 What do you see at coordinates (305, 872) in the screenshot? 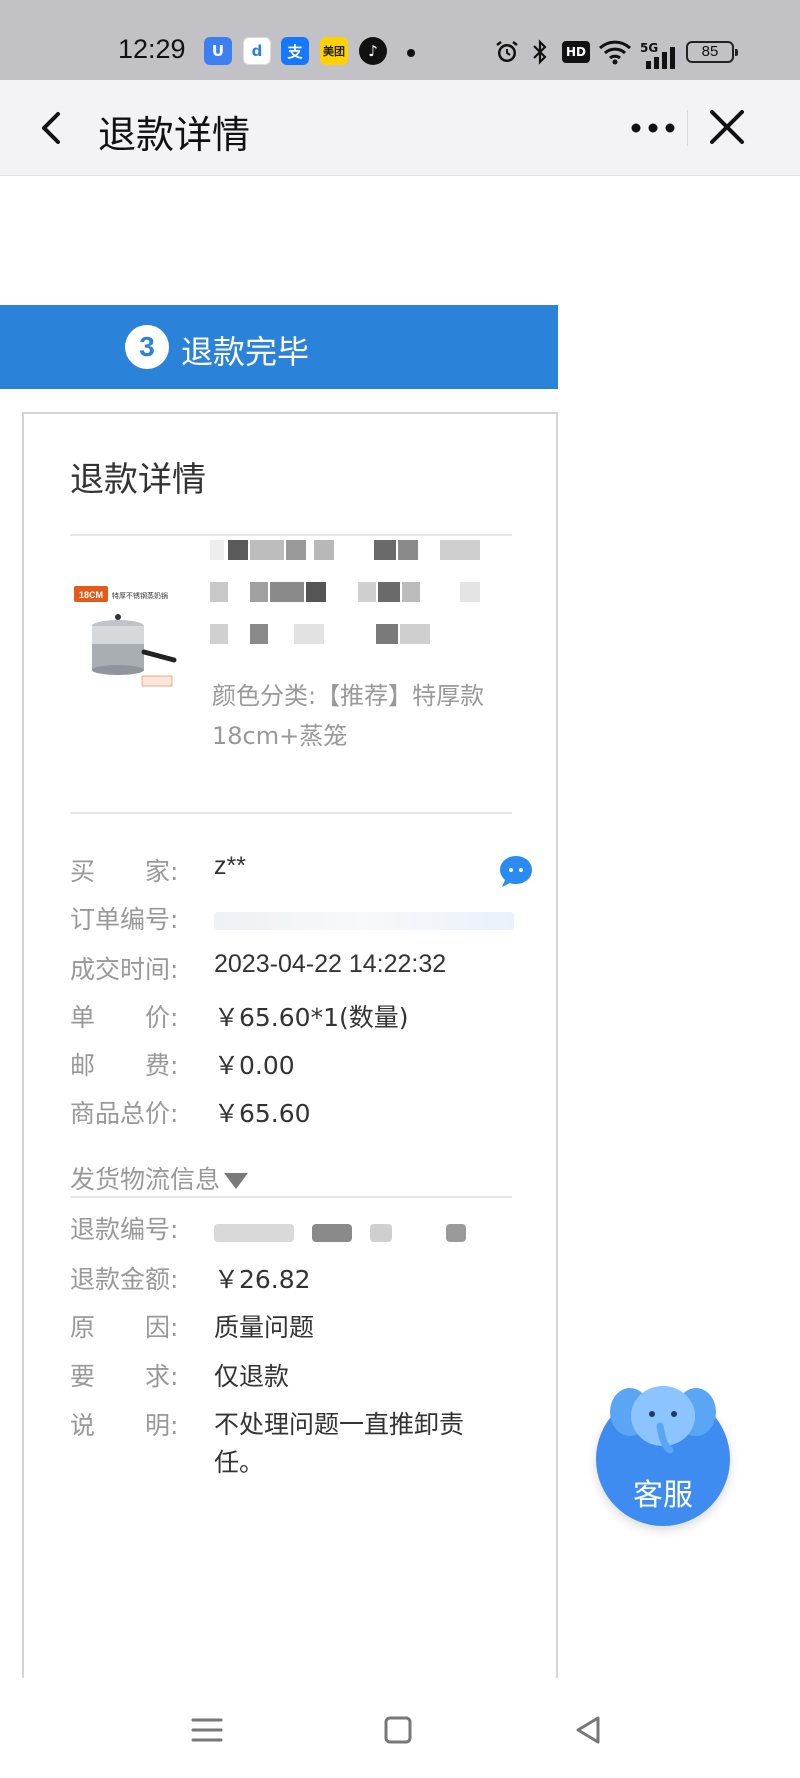
I see `info-row-buyer: 买 家: z**` at bounding box center [305, 872].